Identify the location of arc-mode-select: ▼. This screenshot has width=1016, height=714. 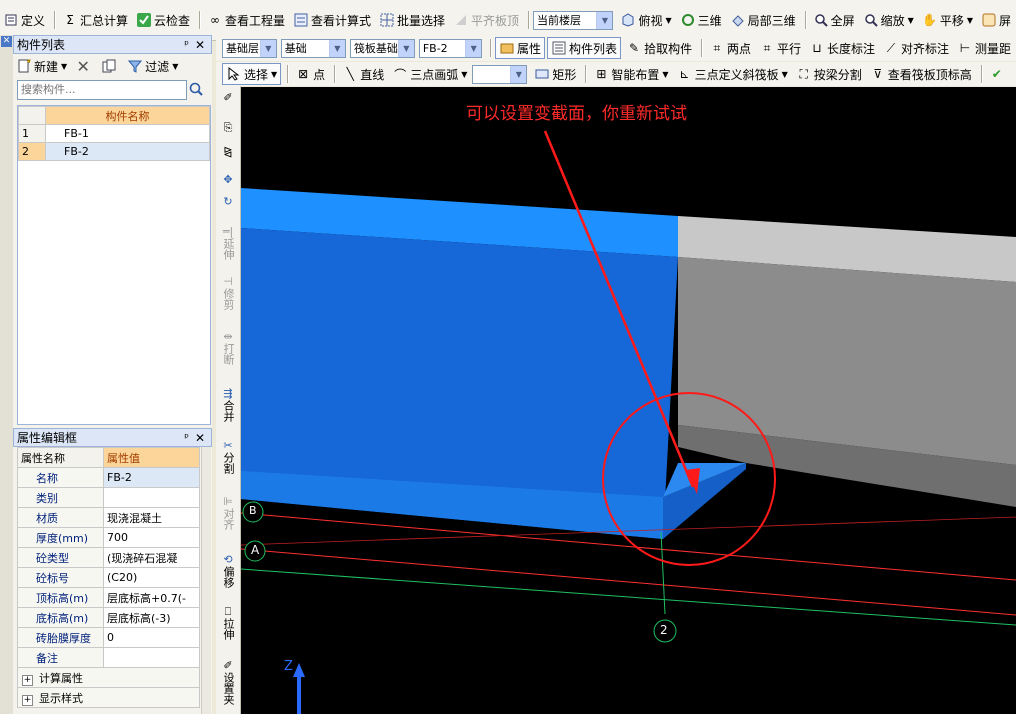
(500, 74).